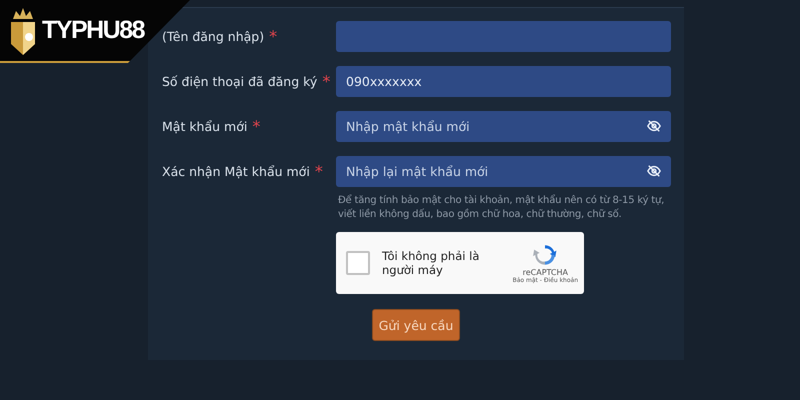 The height and width of the screenshot is (400, 800). What do you see at coordinates (431, 263) in the screenshot?
I see `captcha-label: Tôi không phải là người máy` at bounding box center [431, 263].